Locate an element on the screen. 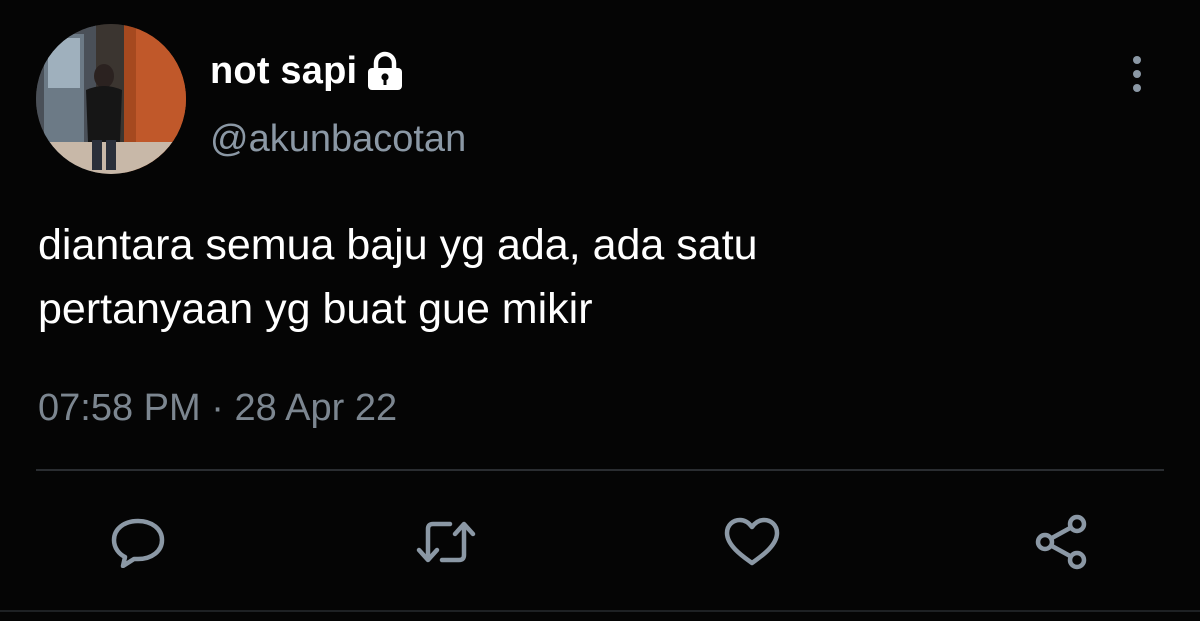 The width and height of the screenshot is (1200, 621). reply-icon is located at coordinates (138, 543).